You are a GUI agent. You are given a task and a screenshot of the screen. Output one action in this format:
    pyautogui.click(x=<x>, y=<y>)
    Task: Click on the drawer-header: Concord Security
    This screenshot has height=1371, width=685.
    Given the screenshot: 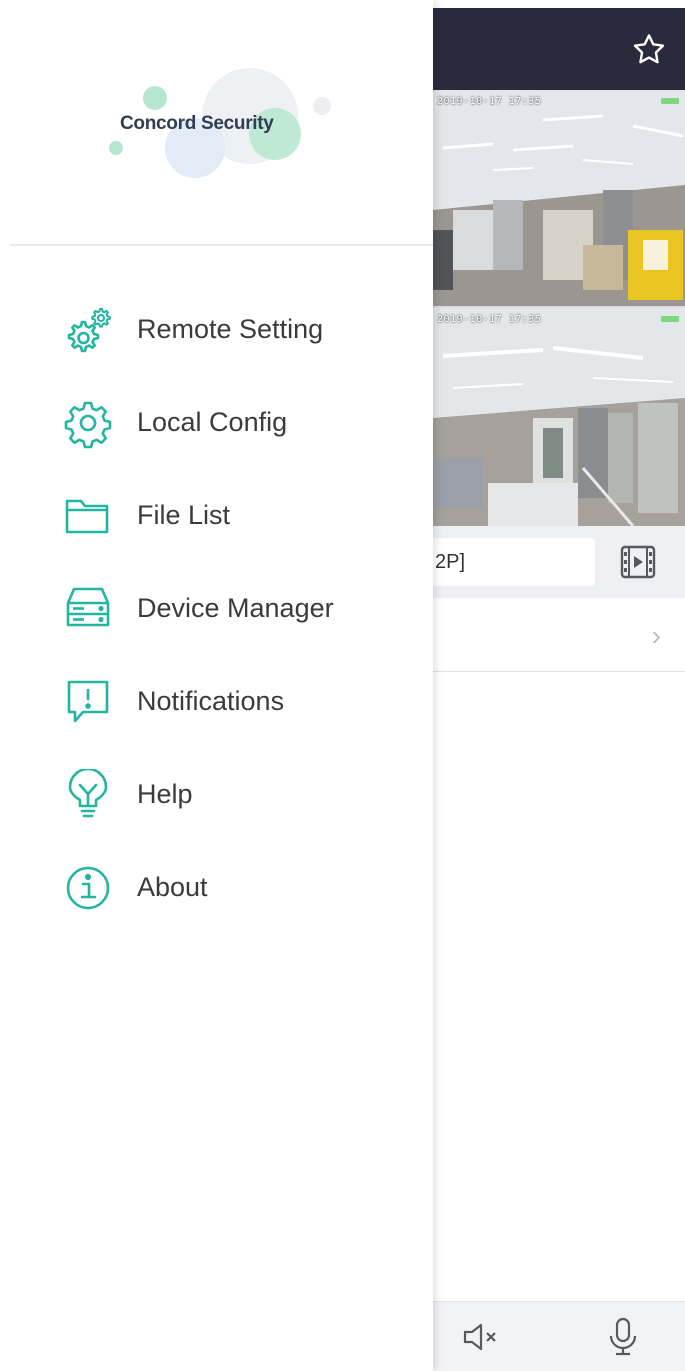 What is the action you would take?
    pyautogui.click(x=216, y=123)
    